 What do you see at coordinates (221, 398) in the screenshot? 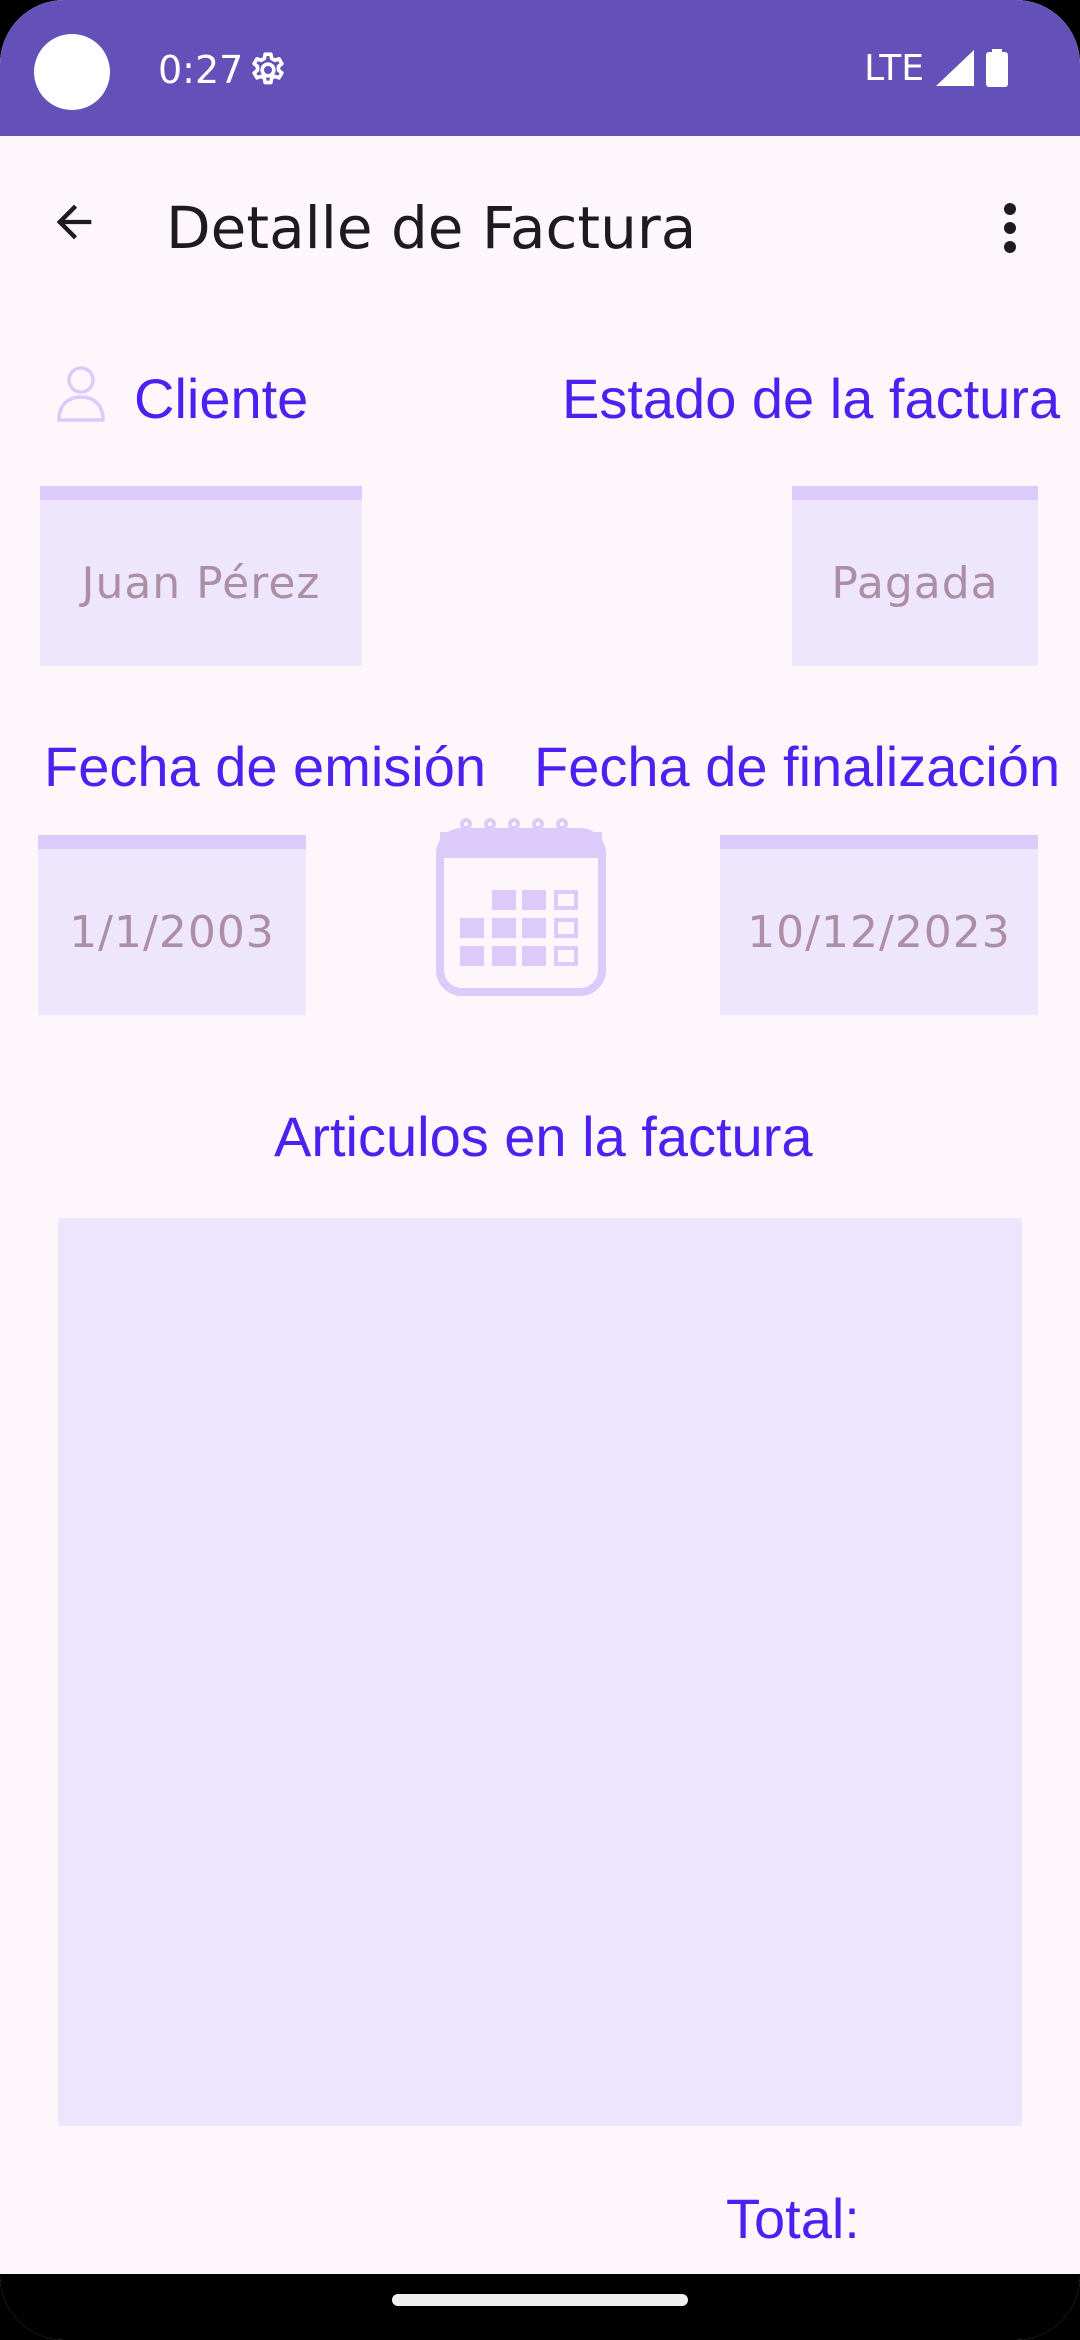
I see `client-label: Cliente` at bounding box center [221, 398].